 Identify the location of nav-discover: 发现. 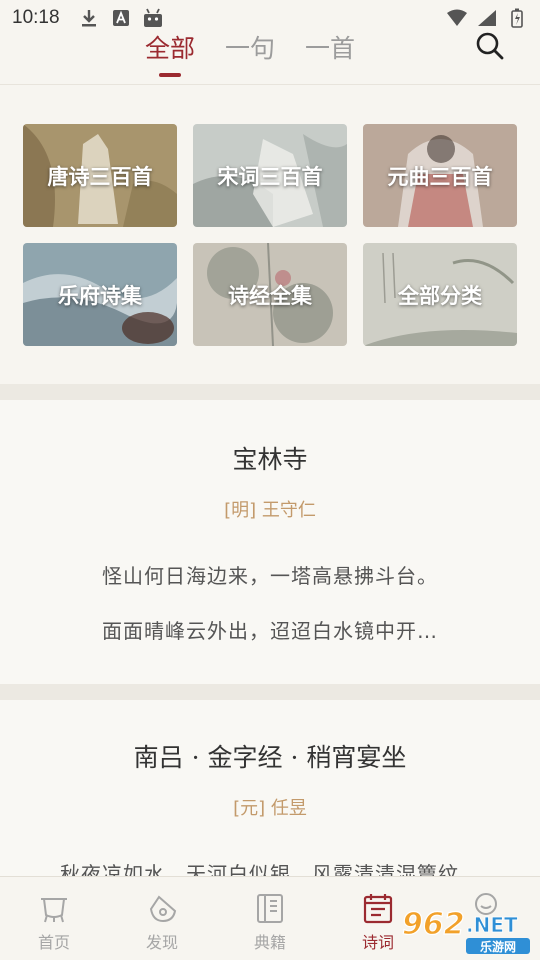
(162, 918).